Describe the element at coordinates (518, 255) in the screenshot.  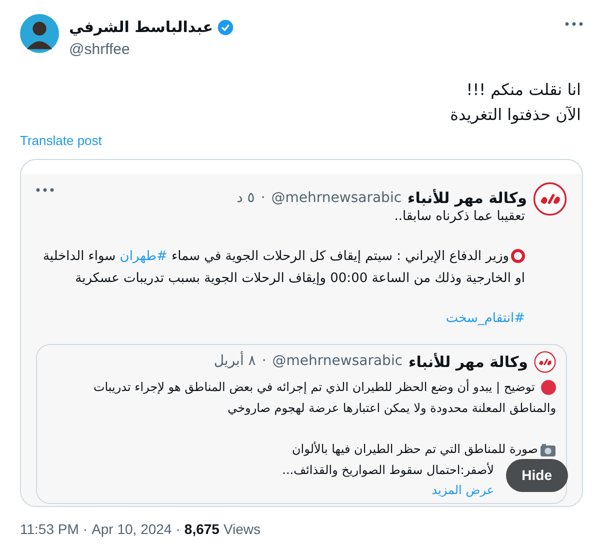
I see `ring-icon` at that location.